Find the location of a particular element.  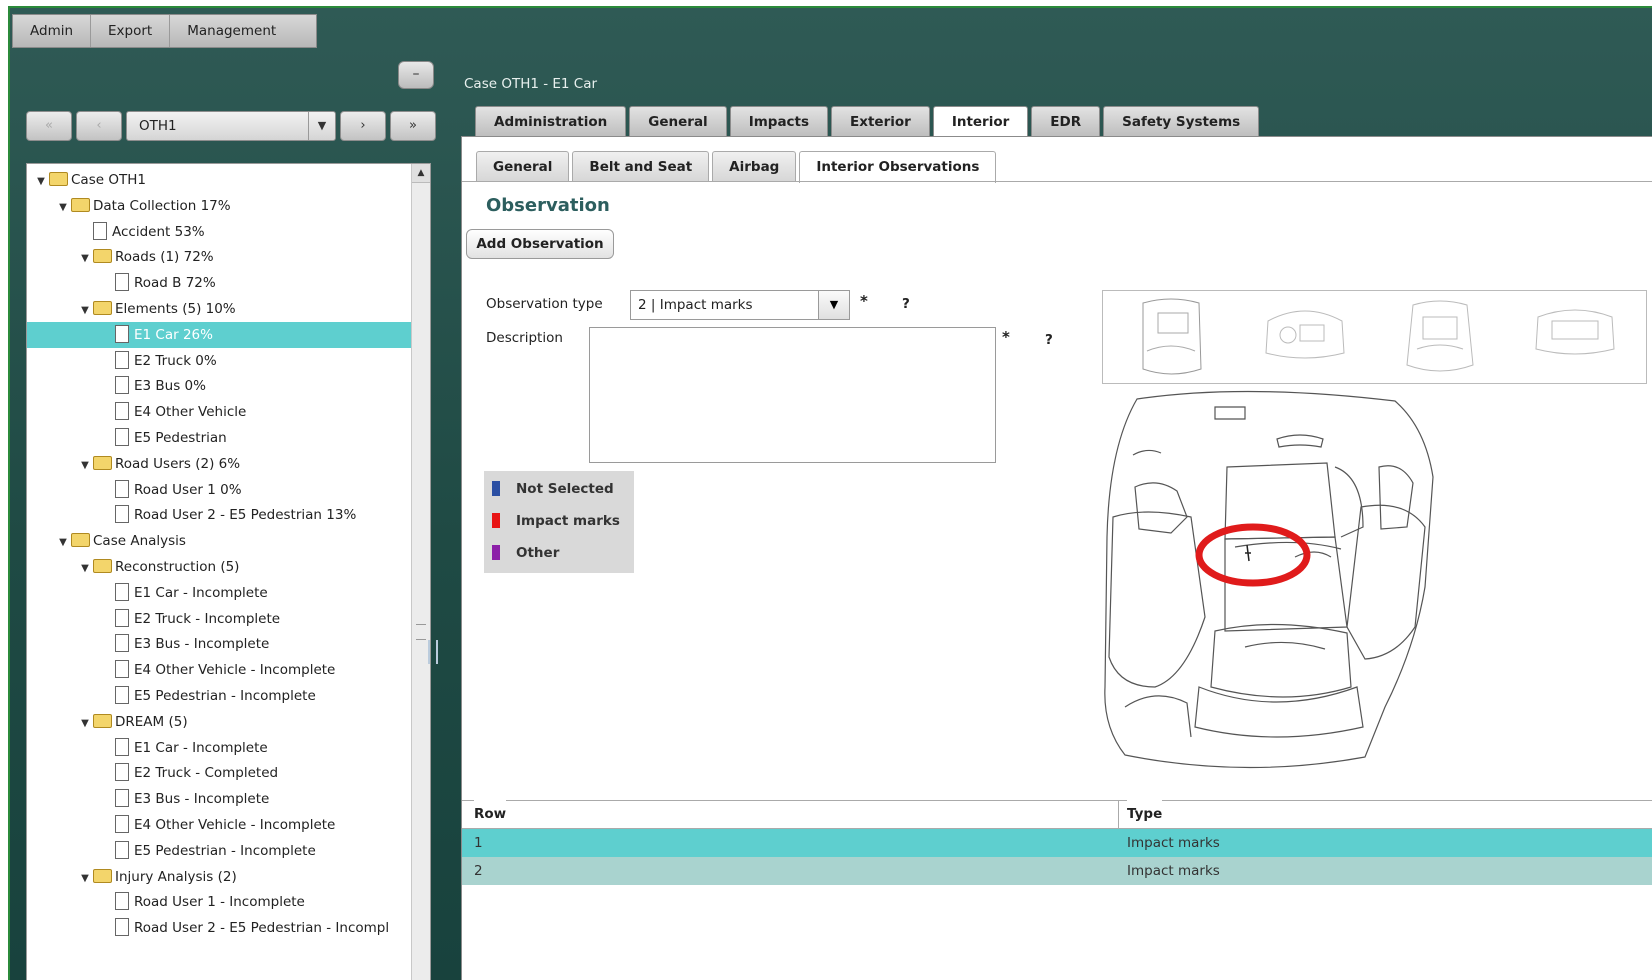

first-case-button: « is located at coordinates (49, 126).